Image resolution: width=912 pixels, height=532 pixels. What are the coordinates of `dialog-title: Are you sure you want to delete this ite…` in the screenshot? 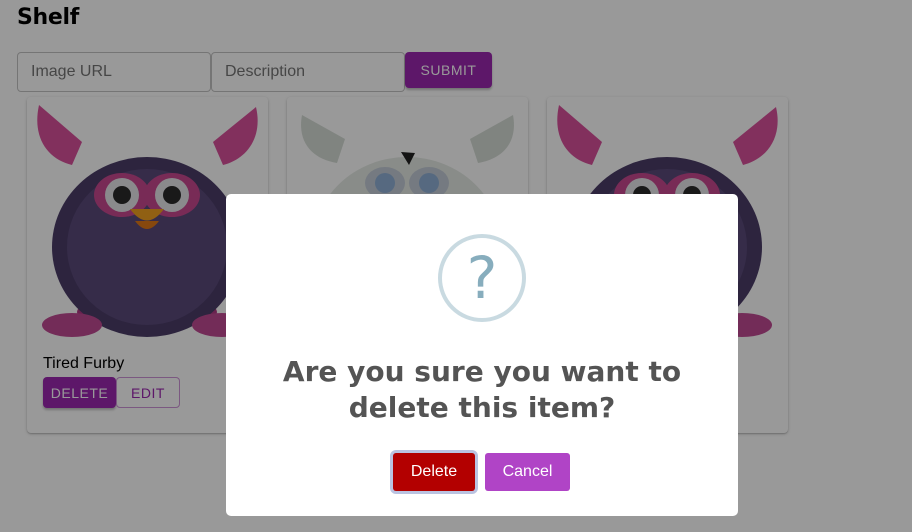 It's located at (482, 389).